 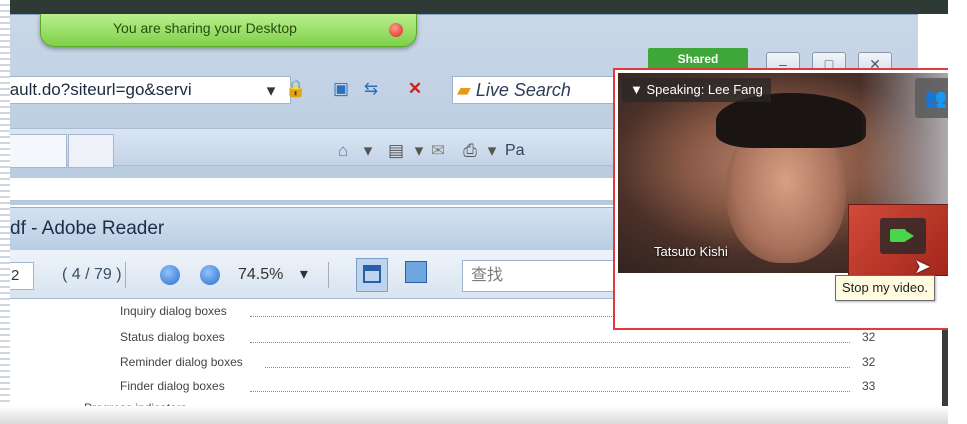 I want to click on fit-width-icon, so click(x=372, y=274).